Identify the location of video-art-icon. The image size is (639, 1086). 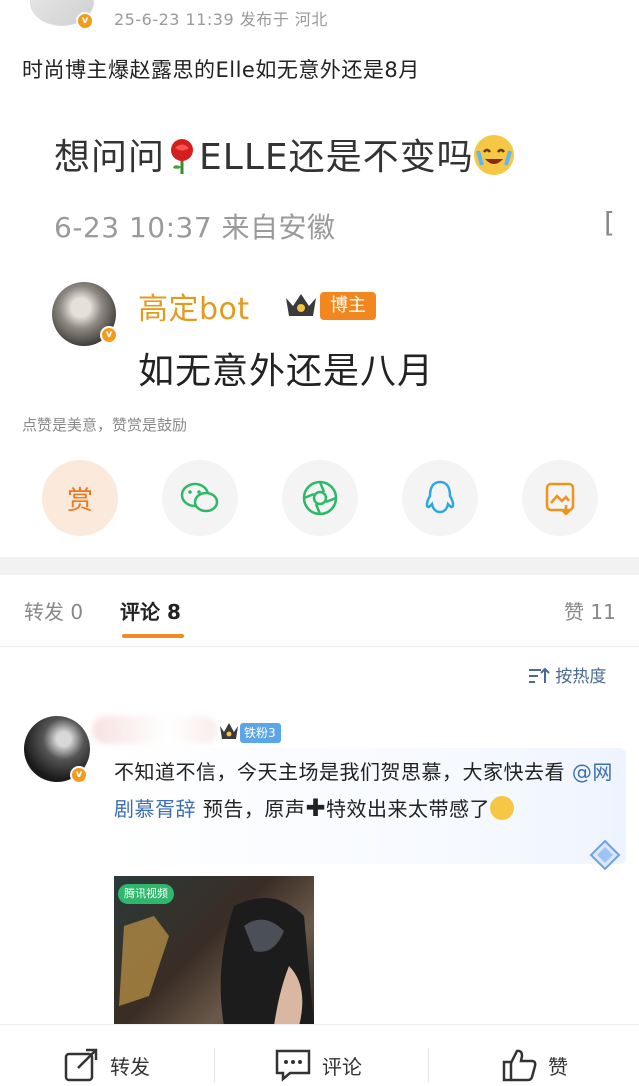
(216, 962).